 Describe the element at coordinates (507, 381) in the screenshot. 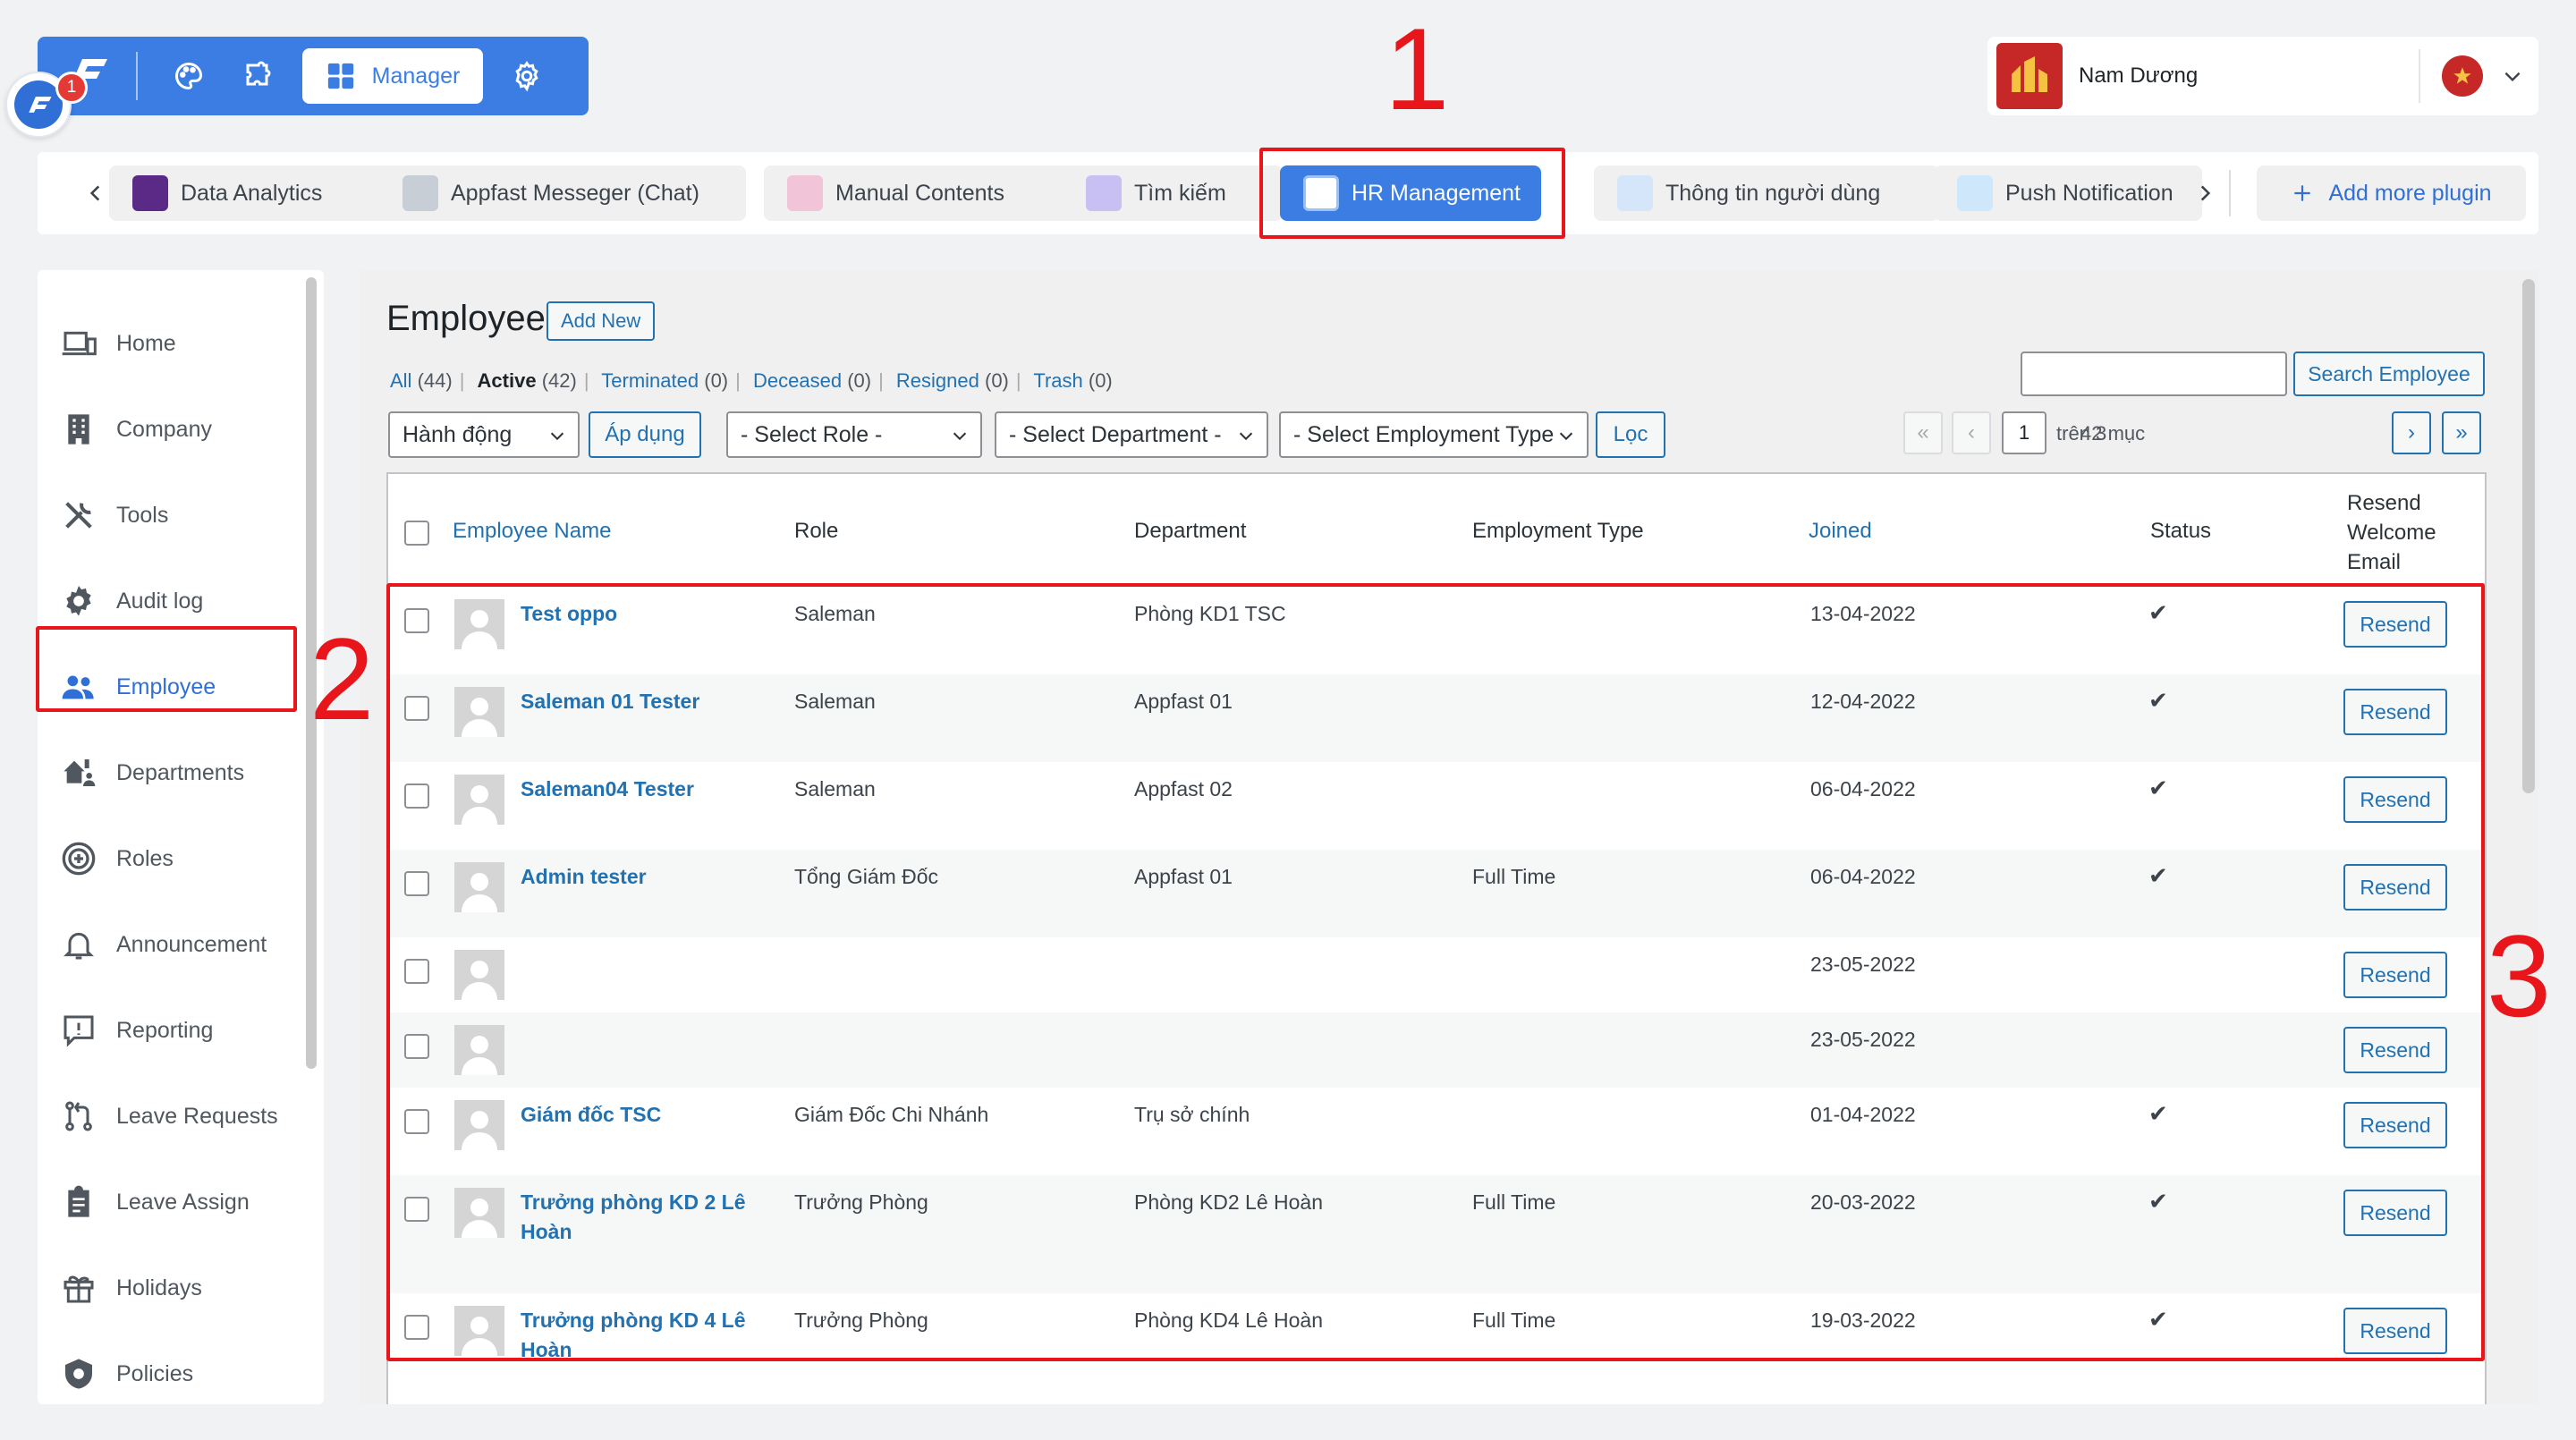

I see `status-active-link: Active` at that location.